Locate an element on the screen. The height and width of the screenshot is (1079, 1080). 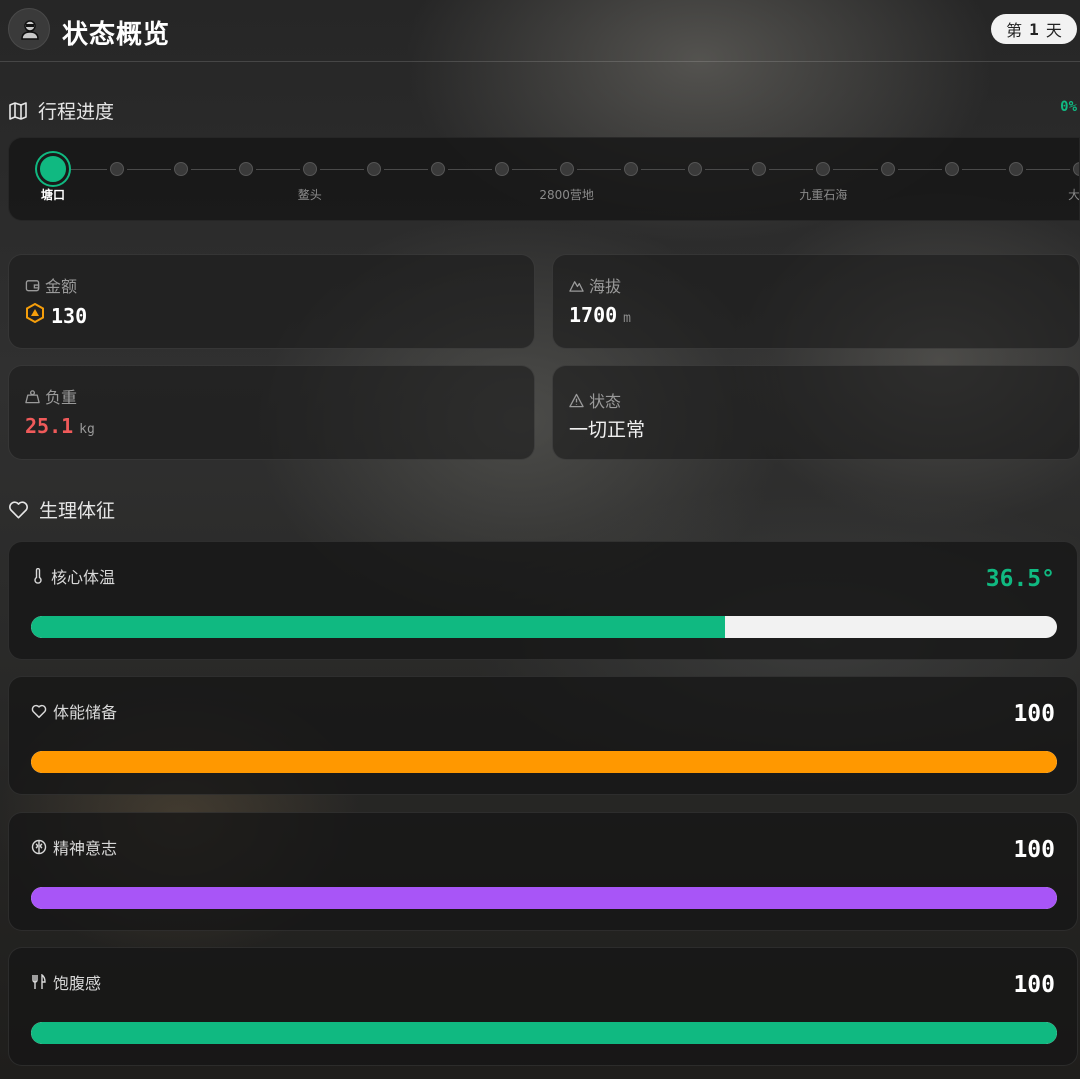
weight-icon is located at coordinates (32, 396).